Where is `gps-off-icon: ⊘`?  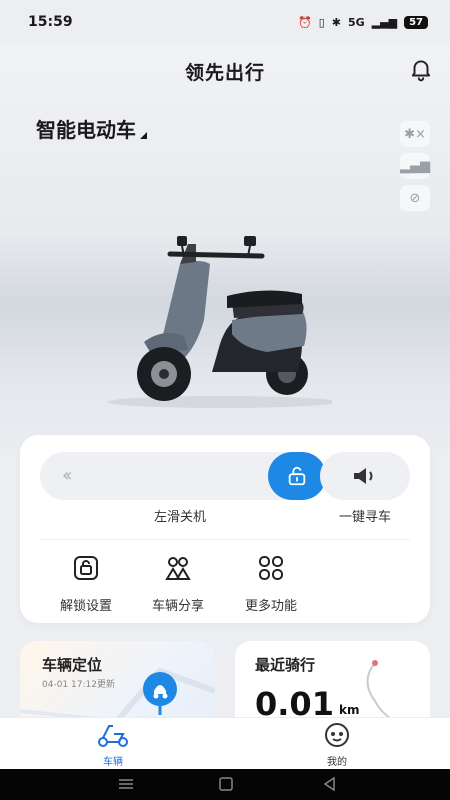 gps-off-icon: ⊘ is located at coordinates (415, 198).